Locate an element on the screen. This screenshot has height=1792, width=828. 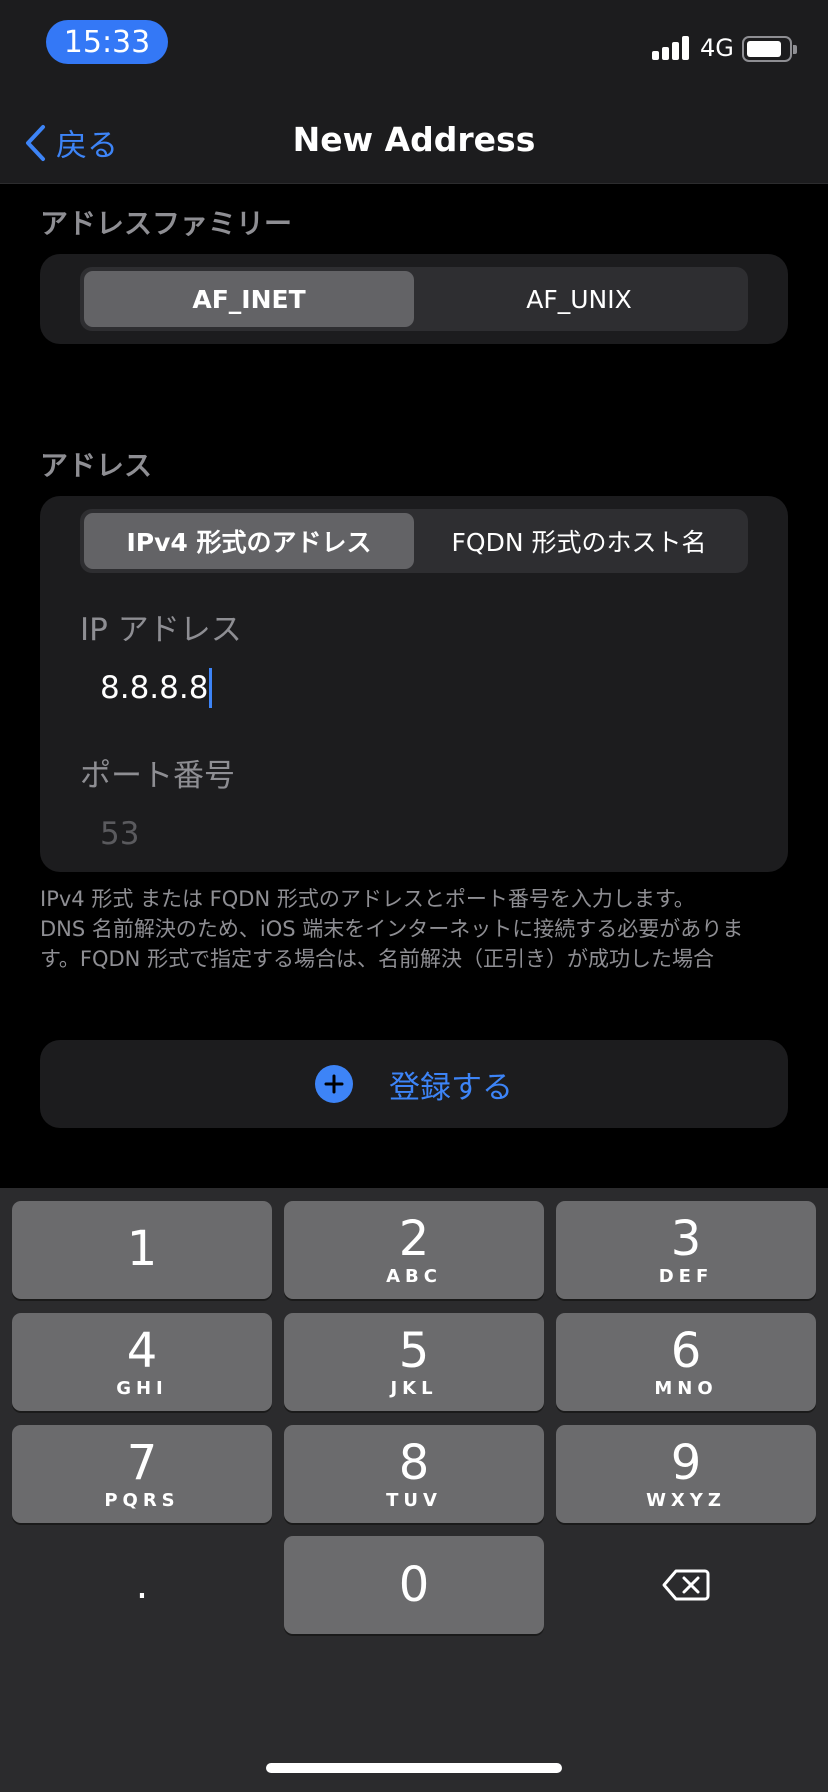
key-7: 7 PQRS is located at coordinates (142, 1474).